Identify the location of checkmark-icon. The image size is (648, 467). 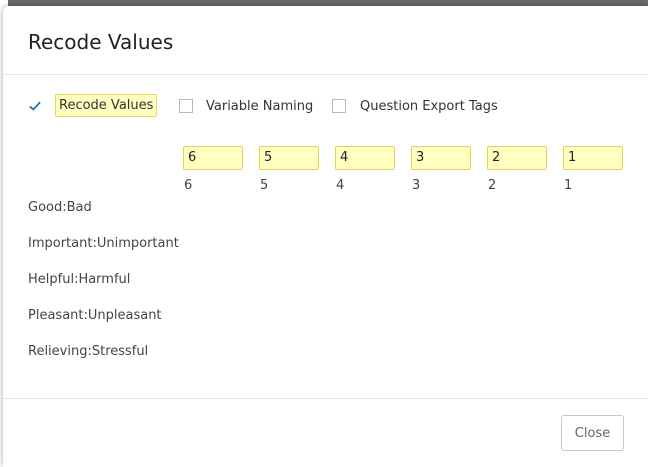
(35, 106).